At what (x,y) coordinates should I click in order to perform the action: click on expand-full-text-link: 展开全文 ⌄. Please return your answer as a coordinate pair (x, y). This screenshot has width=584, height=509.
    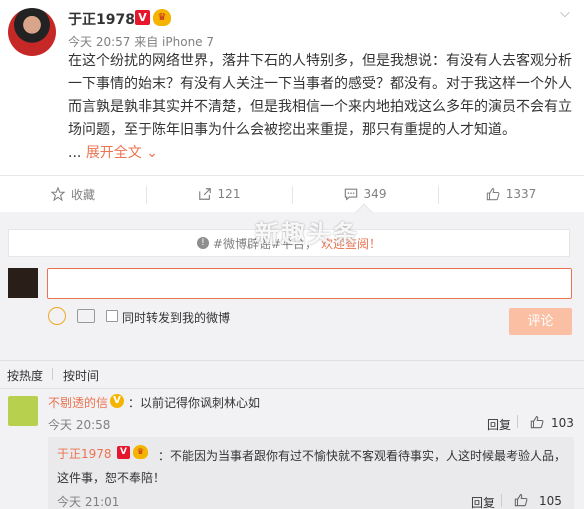
    Looking at the image, I should click on (122, 153).